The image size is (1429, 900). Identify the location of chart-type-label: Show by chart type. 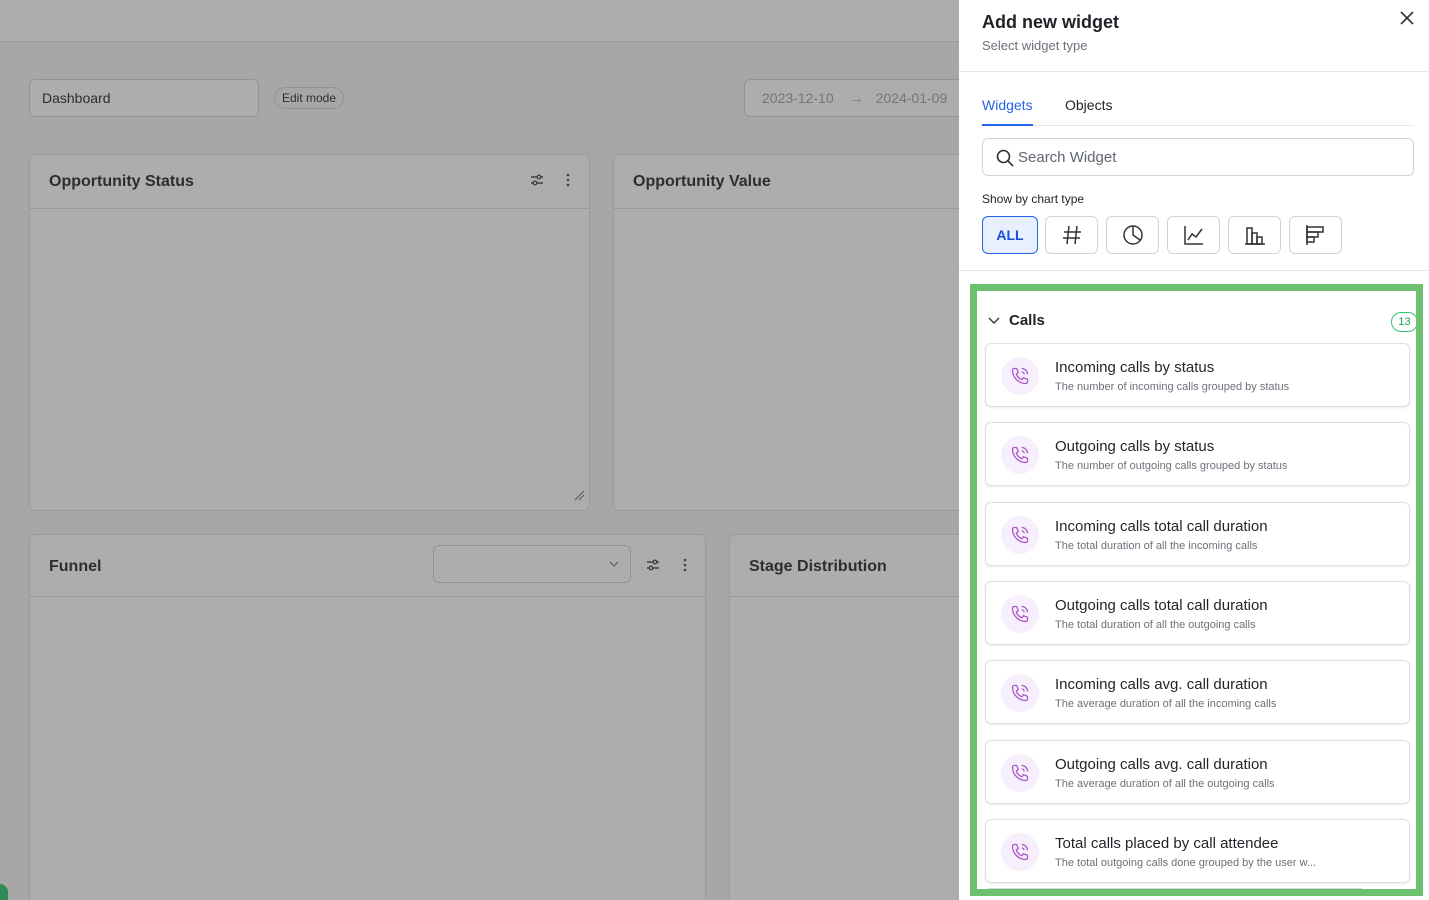
(1033, 199).